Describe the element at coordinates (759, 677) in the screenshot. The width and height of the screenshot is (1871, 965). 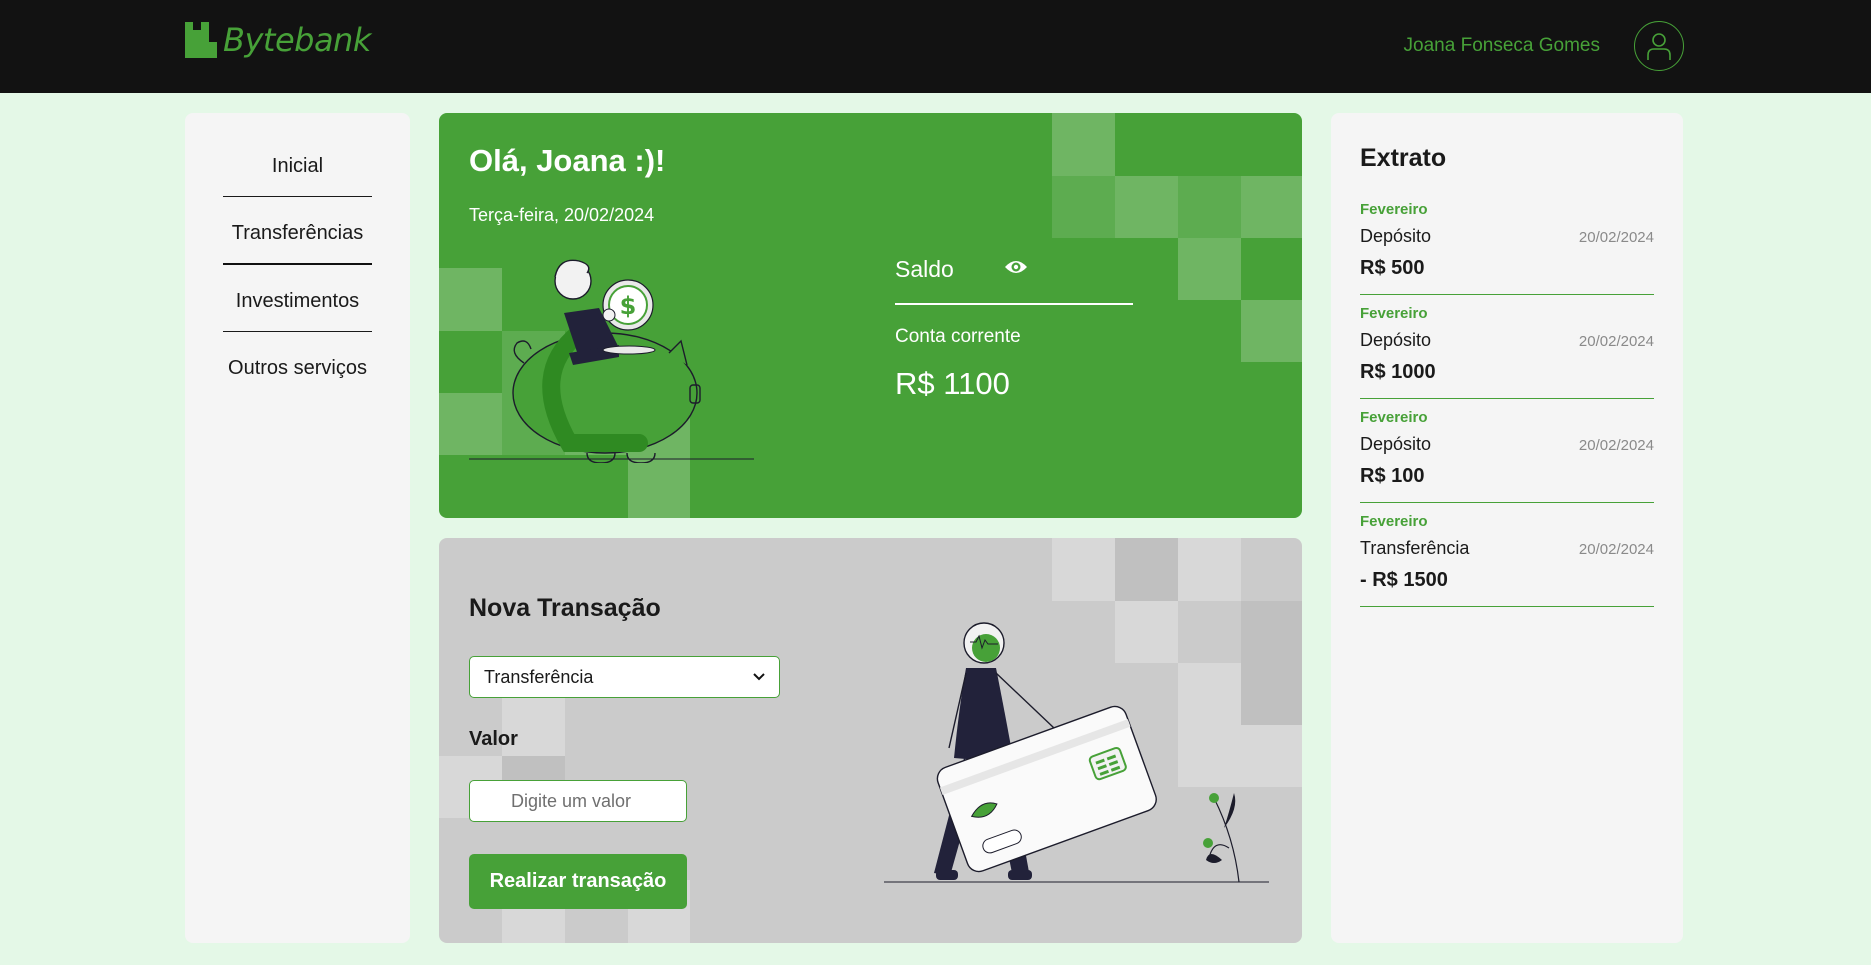
I see `chevron-down-icon` at that location.